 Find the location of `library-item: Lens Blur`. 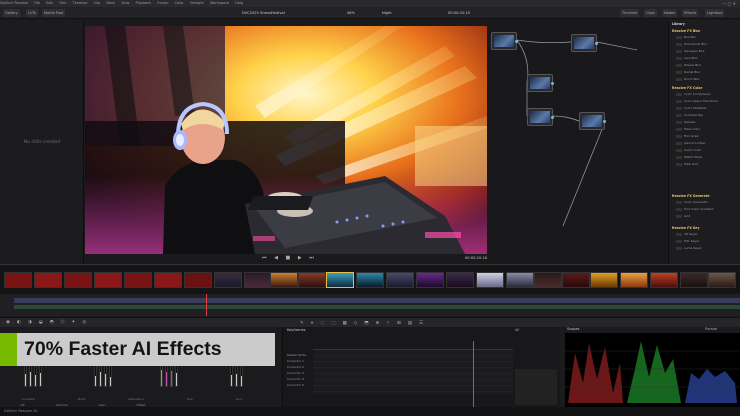

library-item: Lens Blur is located at coordinates (687, 58).